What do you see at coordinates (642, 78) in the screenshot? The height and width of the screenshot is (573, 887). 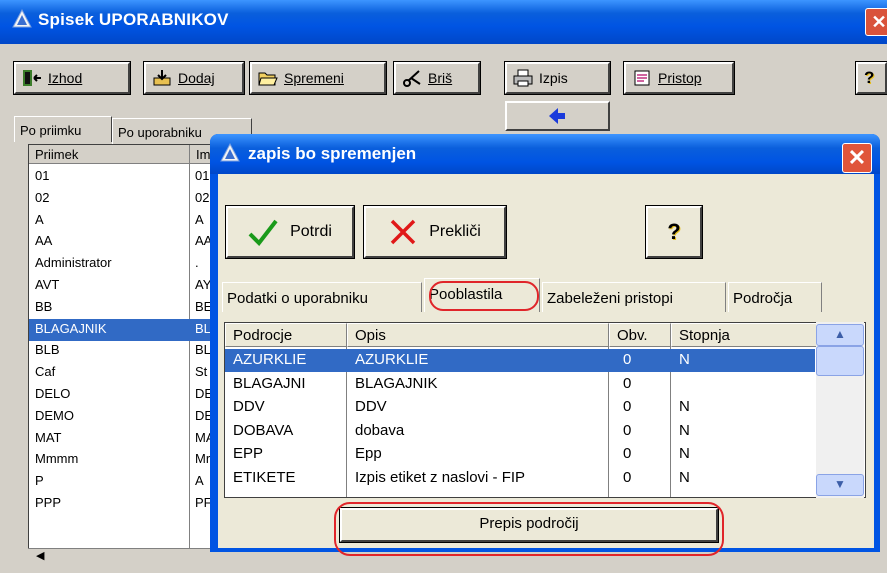 I see `access-log-icon` at bounding box center [642, 78].